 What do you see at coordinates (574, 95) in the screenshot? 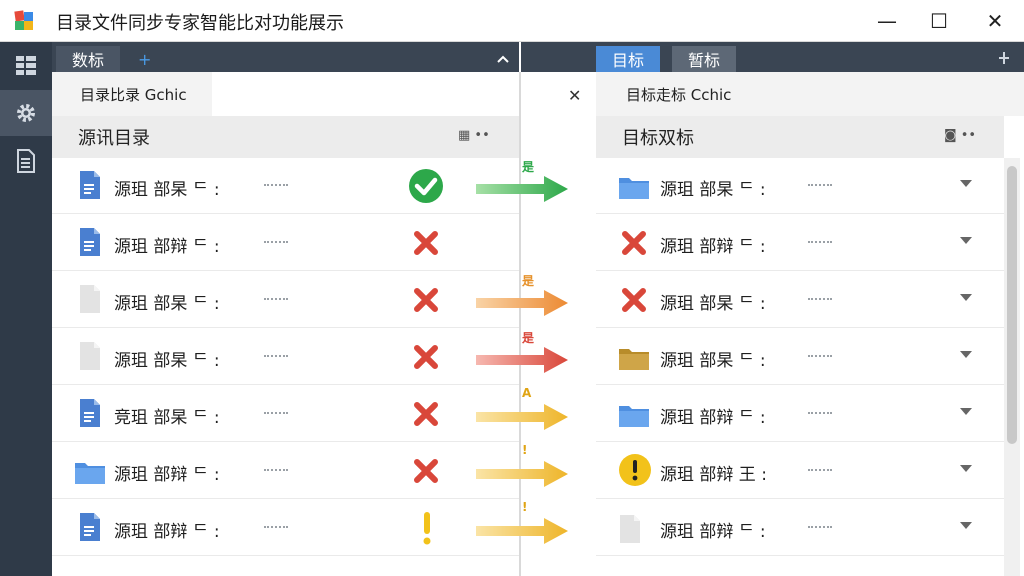
I see `close-compare-button: ✕` at bounding box center [574, 95].